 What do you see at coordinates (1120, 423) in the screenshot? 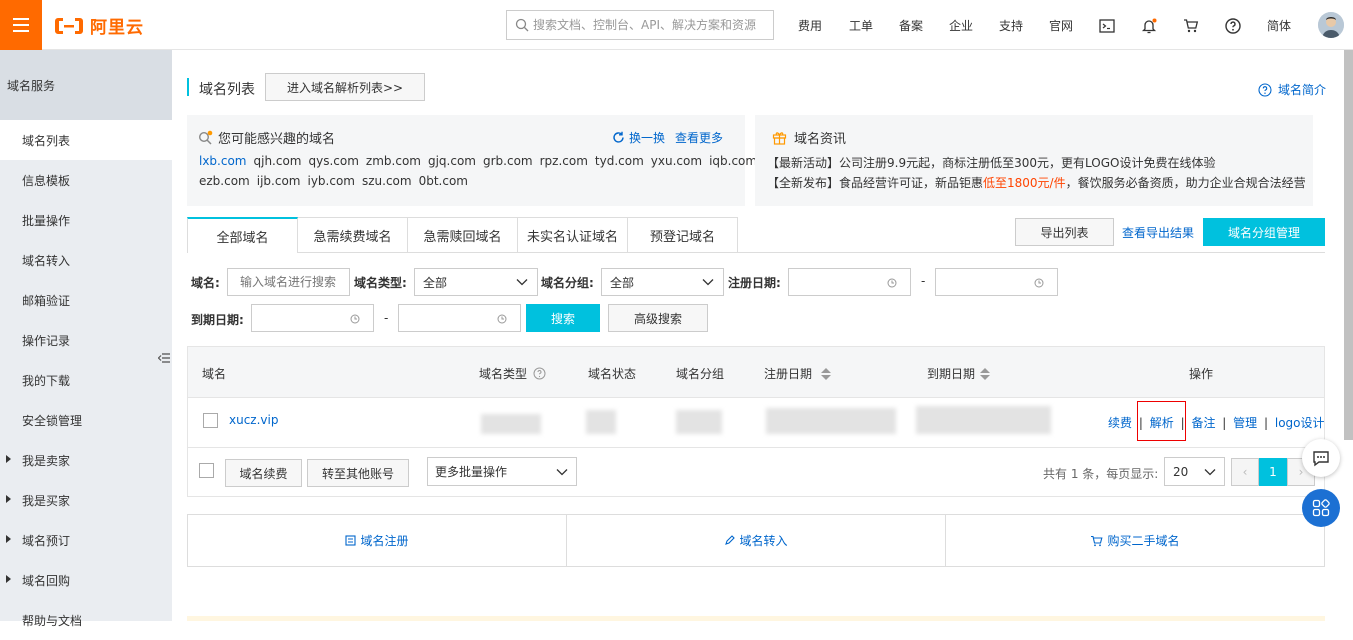
I see `renew-link: 续费` at bounding box center [1120, 423].